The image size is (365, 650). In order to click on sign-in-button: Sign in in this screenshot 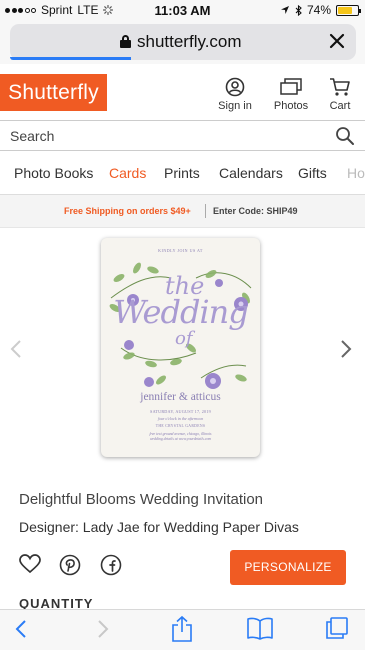, I will do `click(235, 94)`.